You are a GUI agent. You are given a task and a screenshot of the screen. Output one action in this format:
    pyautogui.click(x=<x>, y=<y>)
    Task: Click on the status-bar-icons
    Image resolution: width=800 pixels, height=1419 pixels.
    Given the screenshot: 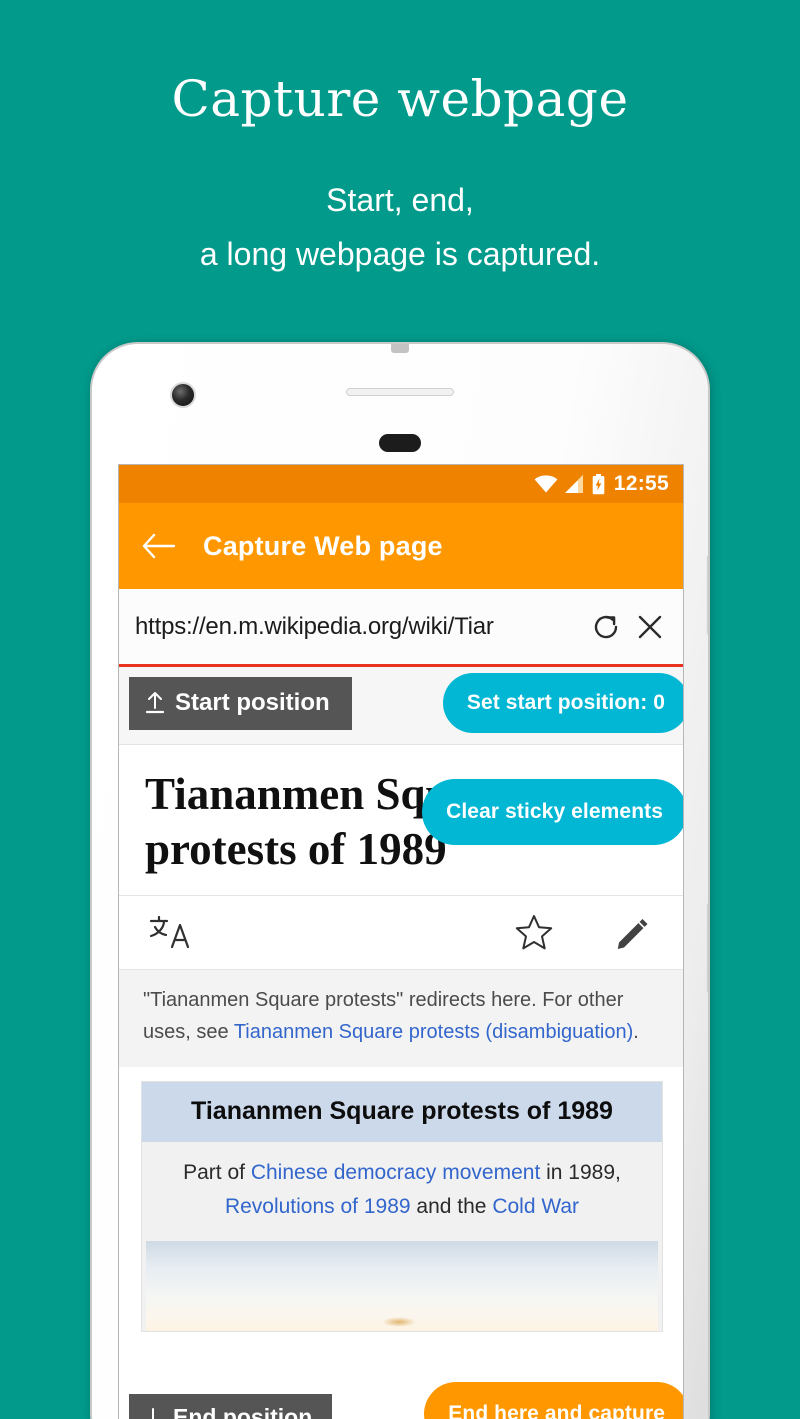 What is the action you would take?
    pyautogui.click(x=569, y=484)
    